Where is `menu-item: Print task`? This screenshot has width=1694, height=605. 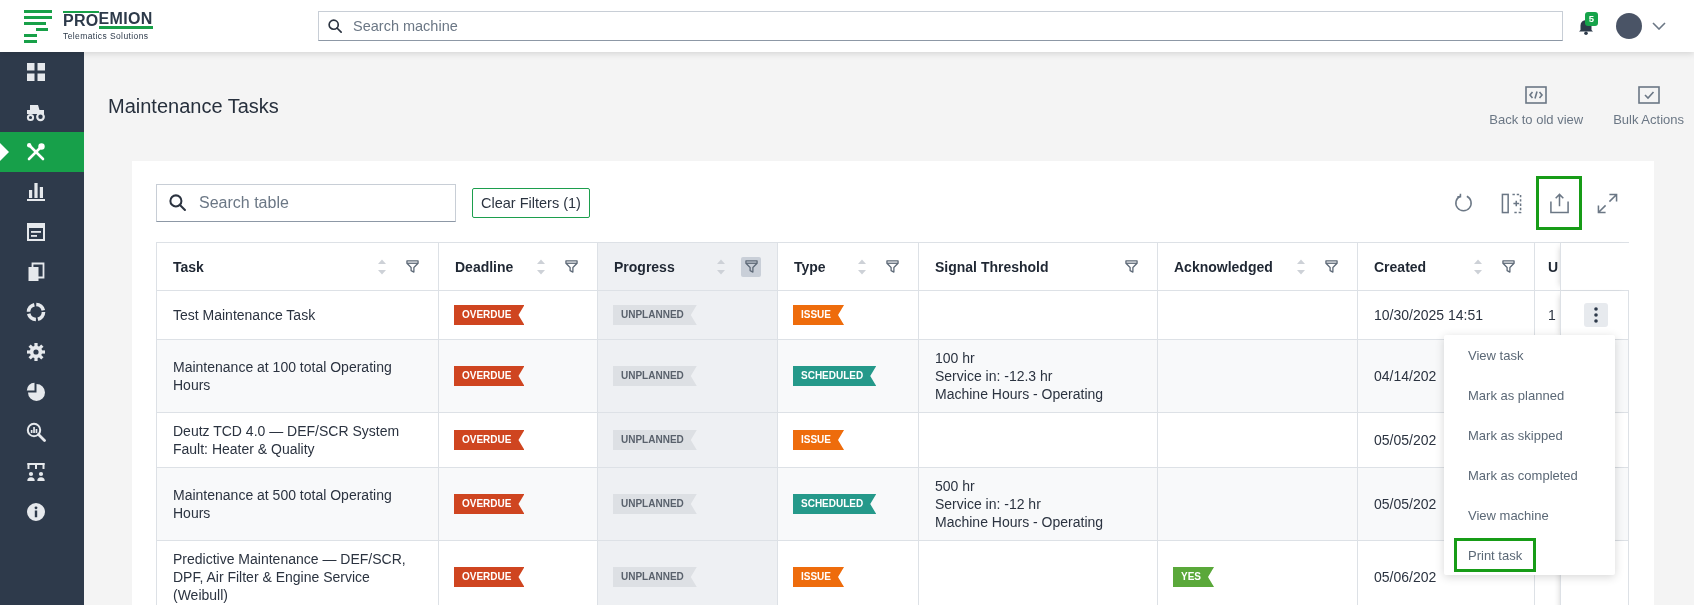
menu-item: Print task is located at coordinates (1495, 555).